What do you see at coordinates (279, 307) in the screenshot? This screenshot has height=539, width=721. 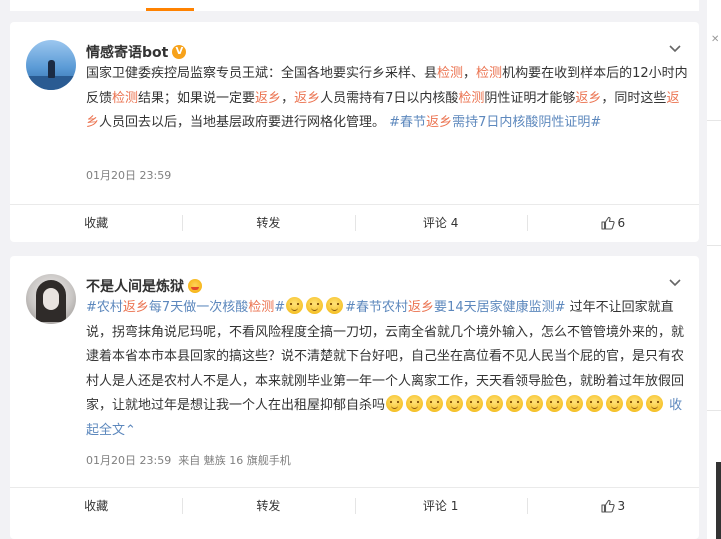 I see `hashtag-link: #` at bounding box center [279, 307].